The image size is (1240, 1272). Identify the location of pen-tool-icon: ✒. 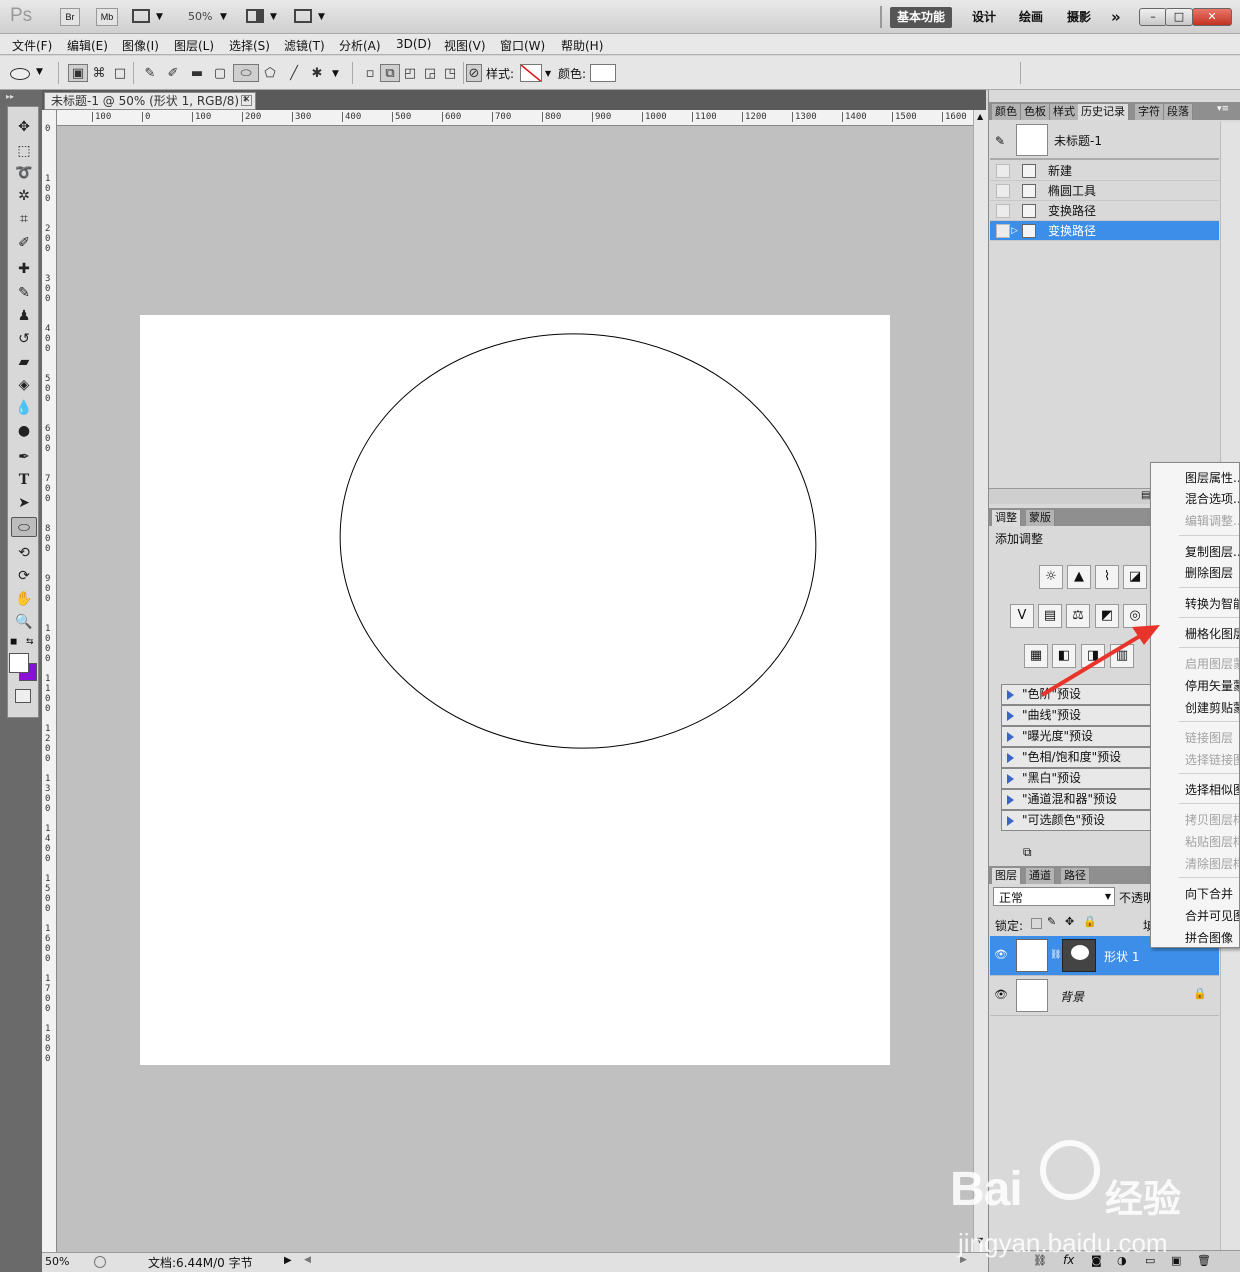
(24, 457).